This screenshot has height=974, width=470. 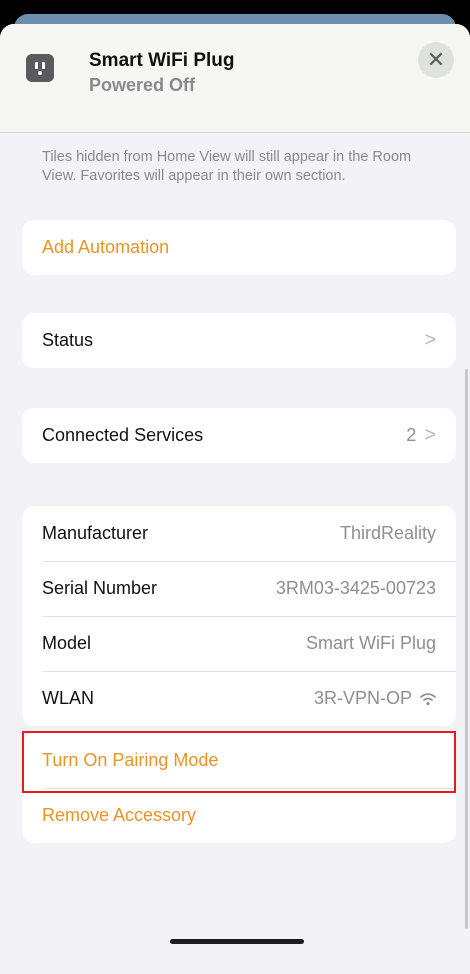 I want to click on wlan-value: 3R-VPN-OP, so click(x=362, y=698).